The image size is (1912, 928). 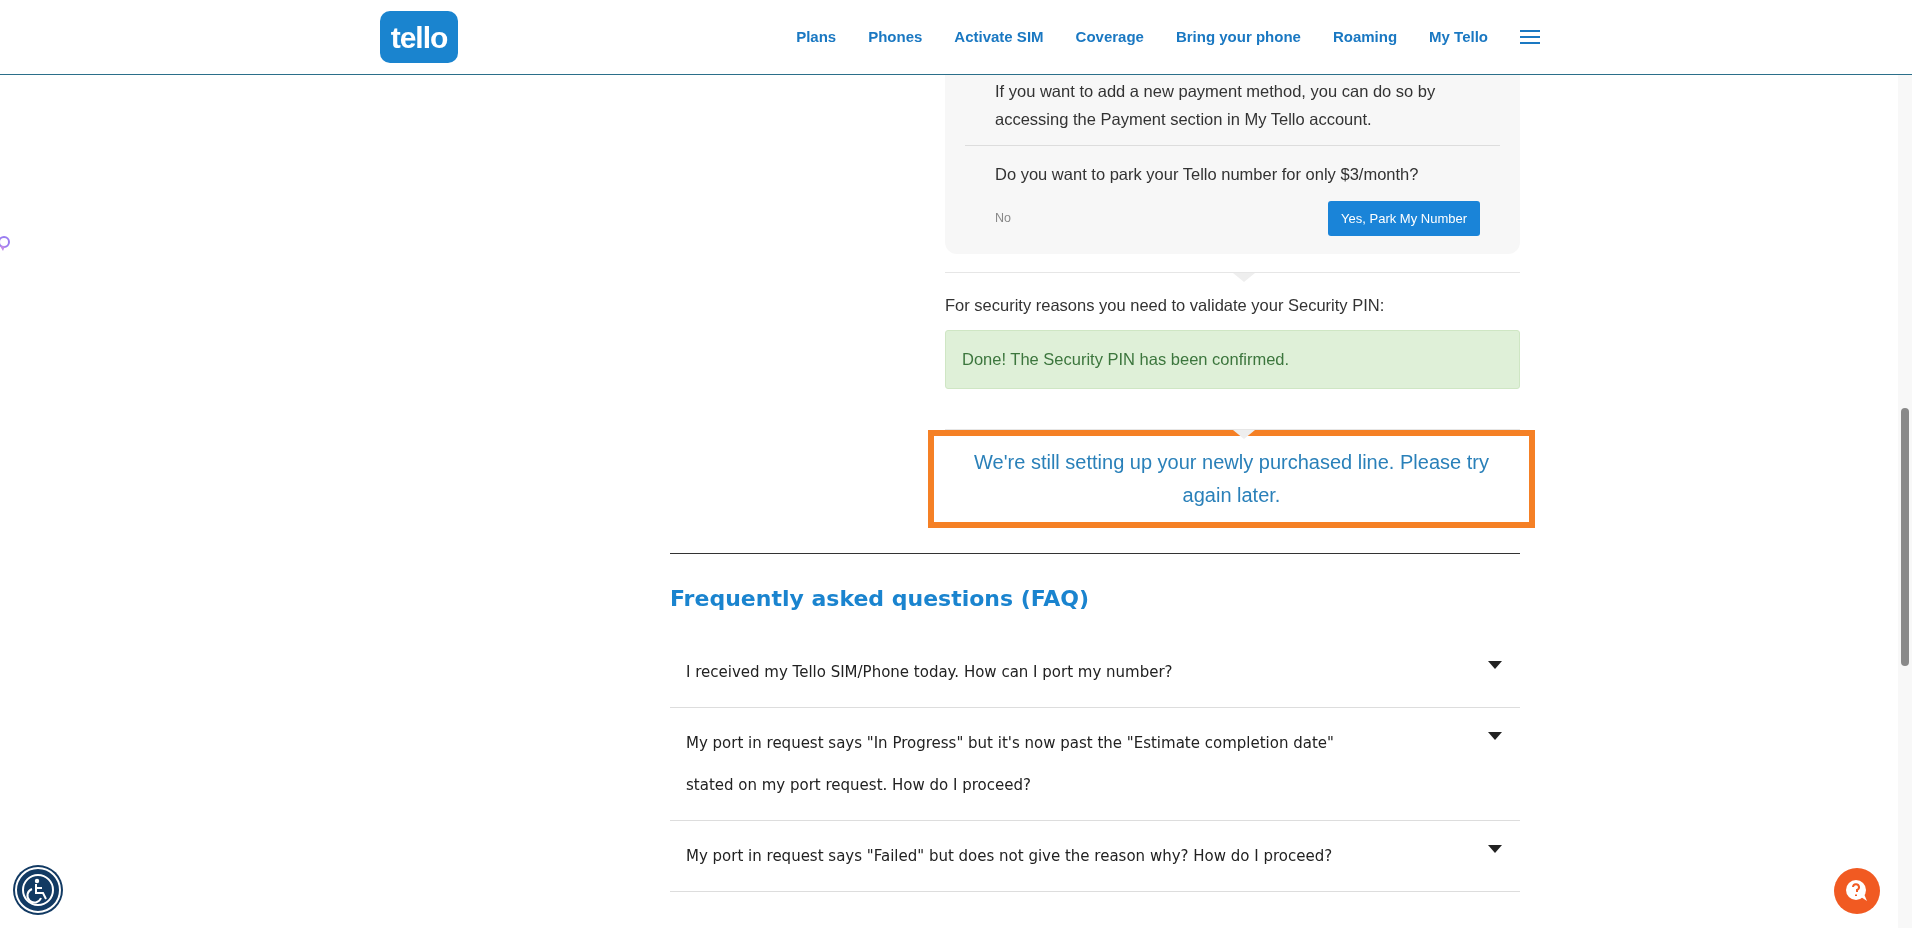 I want to click on help-chat-icon, so click(x=1857, y=891).